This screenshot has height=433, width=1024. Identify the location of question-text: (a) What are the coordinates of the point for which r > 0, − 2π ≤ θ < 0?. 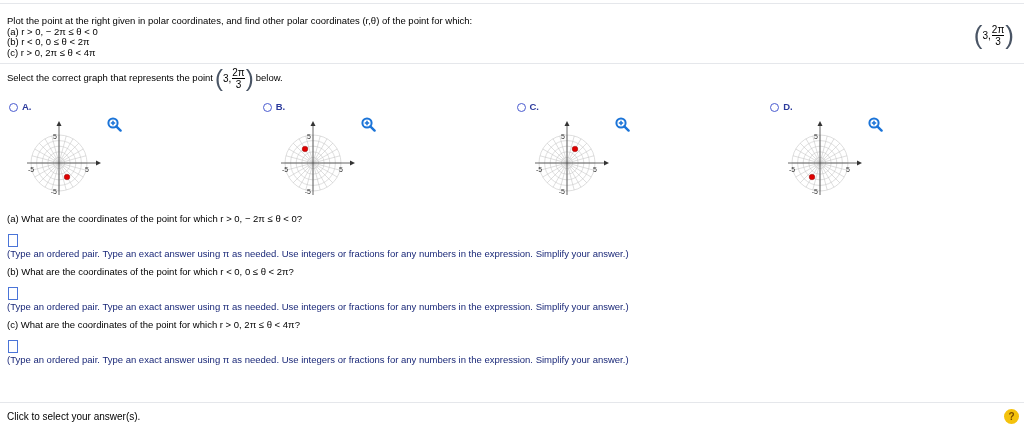
(155, 219).